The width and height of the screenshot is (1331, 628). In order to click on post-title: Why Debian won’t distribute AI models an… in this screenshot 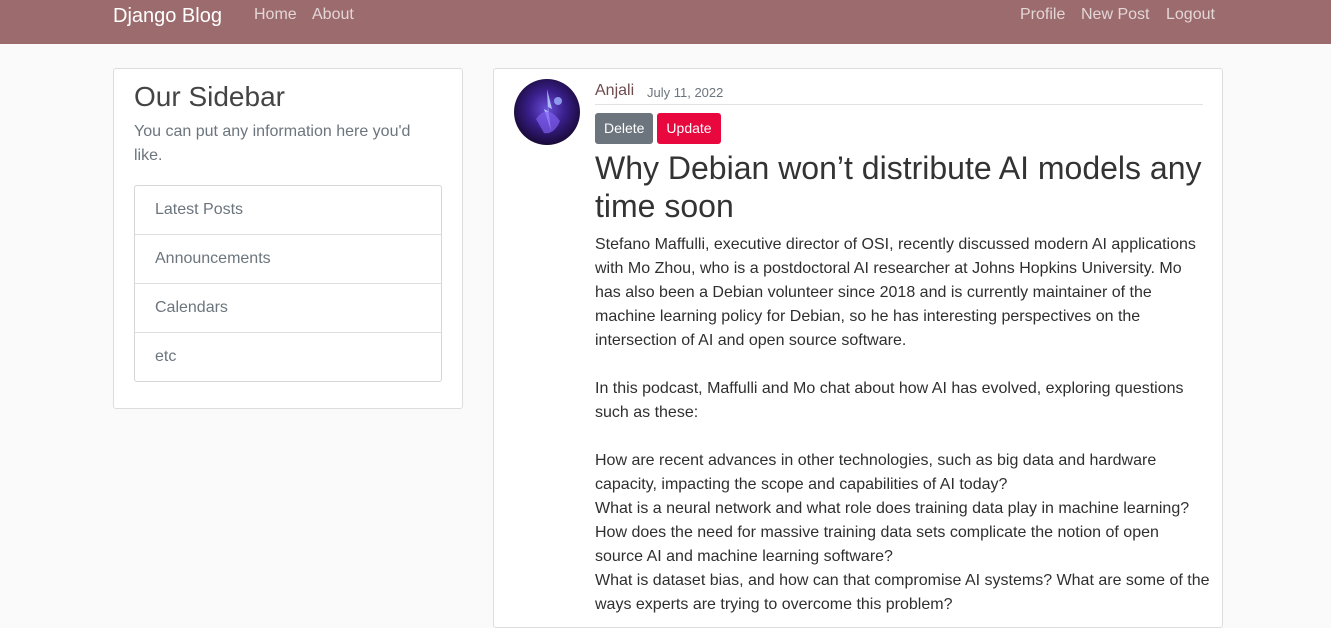, I will do `click(898, 187)`.